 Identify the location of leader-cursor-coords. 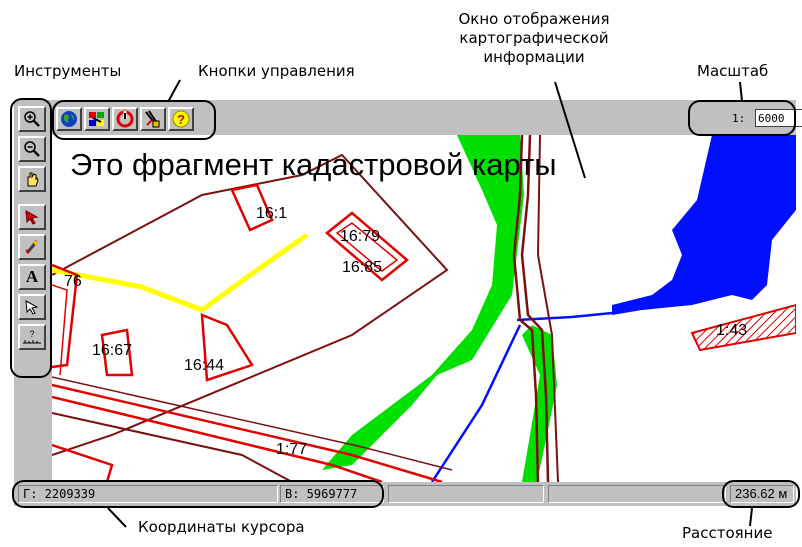
(117, 517).